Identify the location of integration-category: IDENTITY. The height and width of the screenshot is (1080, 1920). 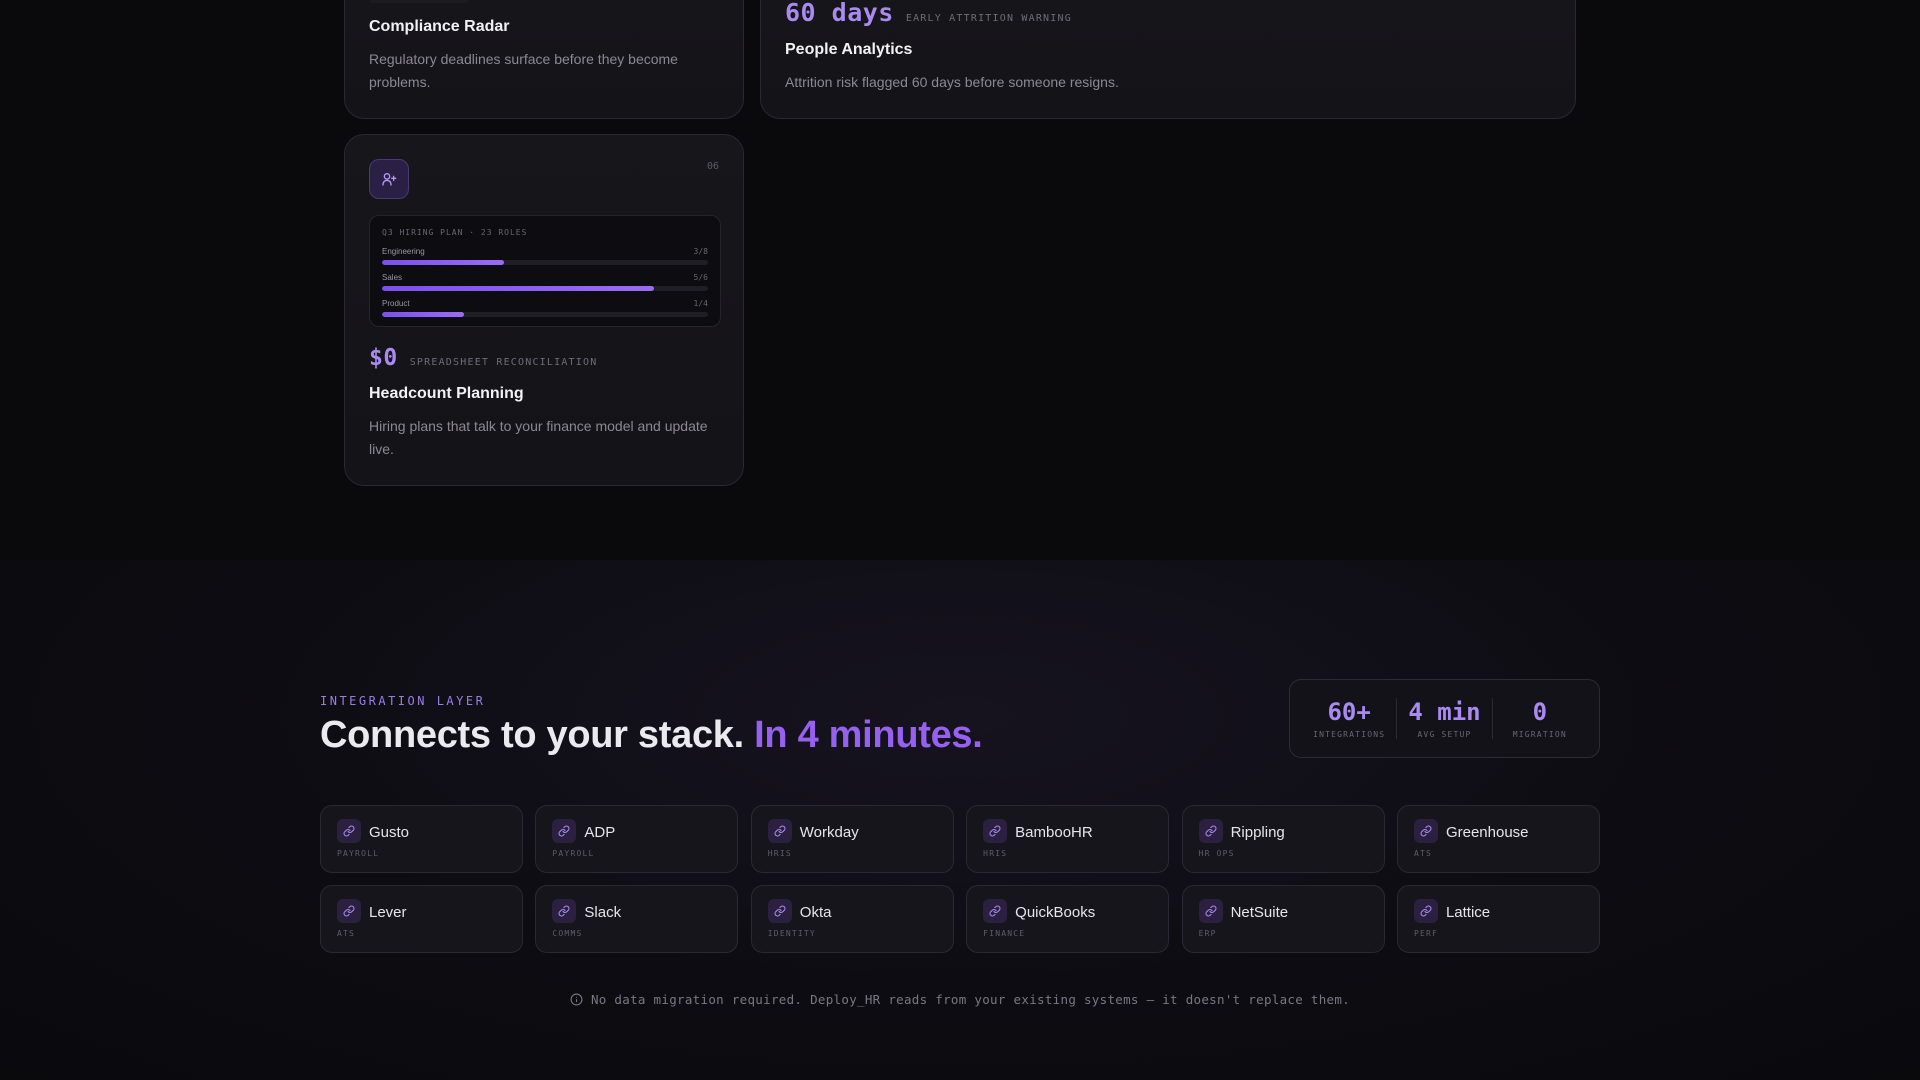
(791, 933).